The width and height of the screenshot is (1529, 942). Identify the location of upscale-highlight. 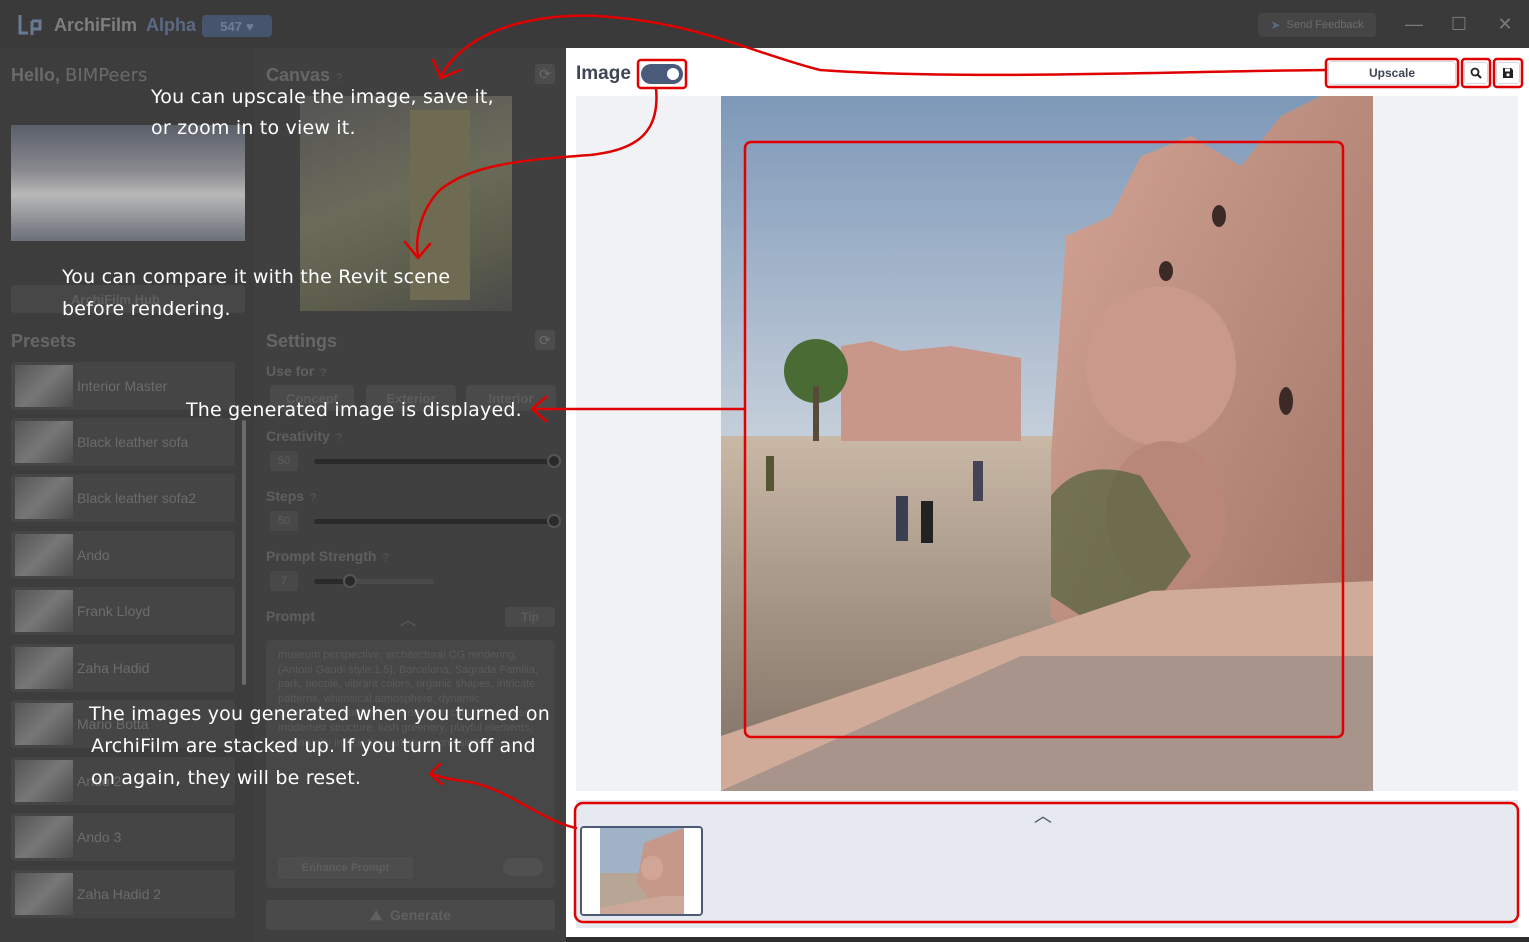
(1392, 73).